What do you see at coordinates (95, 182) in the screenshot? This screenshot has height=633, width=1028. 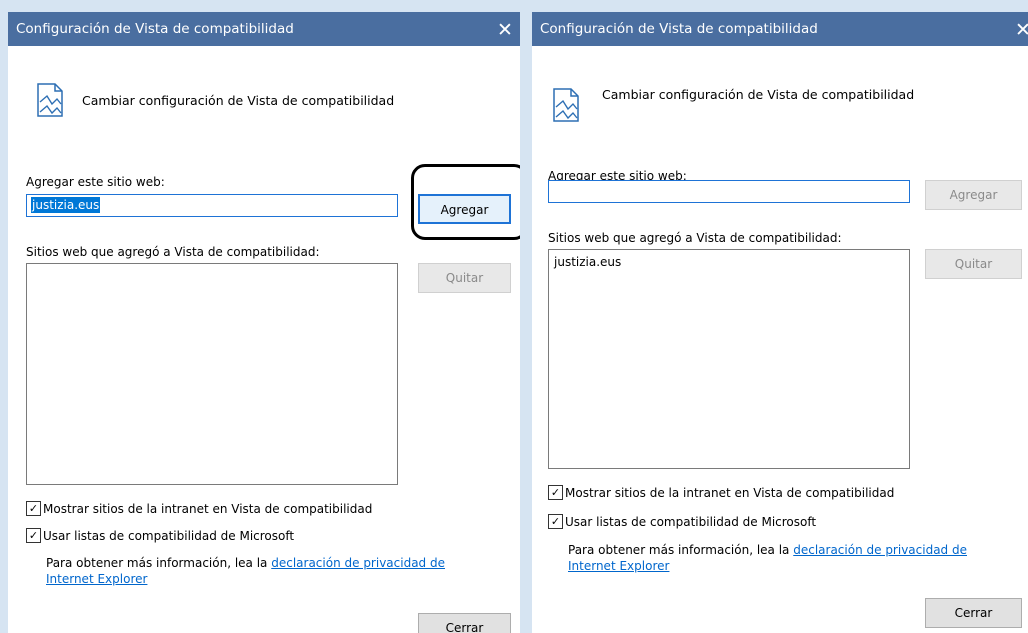 I see `add-site-label: Agregar este sitio web:` at bounding box center [95, 182].